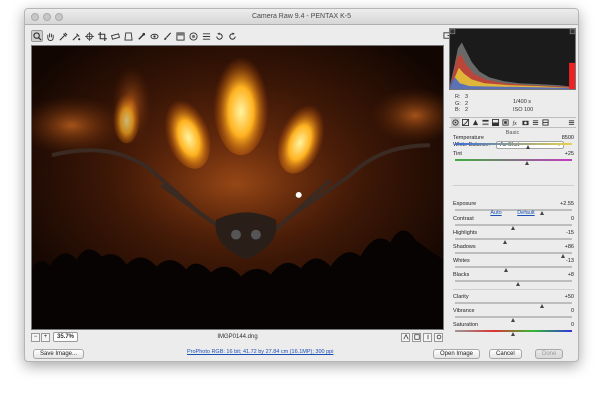  What do you see at coordinates (45, 337) in the screenshot?
I see `zoom-in-button: +` at bounding box center [45, 337].